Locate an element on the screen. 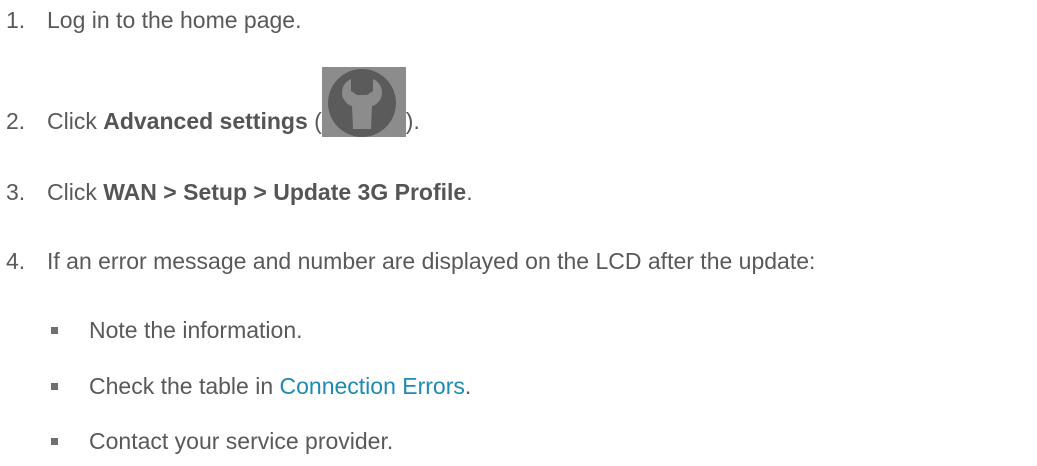 The image size is (1037, 466). step-text: Click WAN > Setup > Update 3G Profile. is located at coordinates (260, 192).